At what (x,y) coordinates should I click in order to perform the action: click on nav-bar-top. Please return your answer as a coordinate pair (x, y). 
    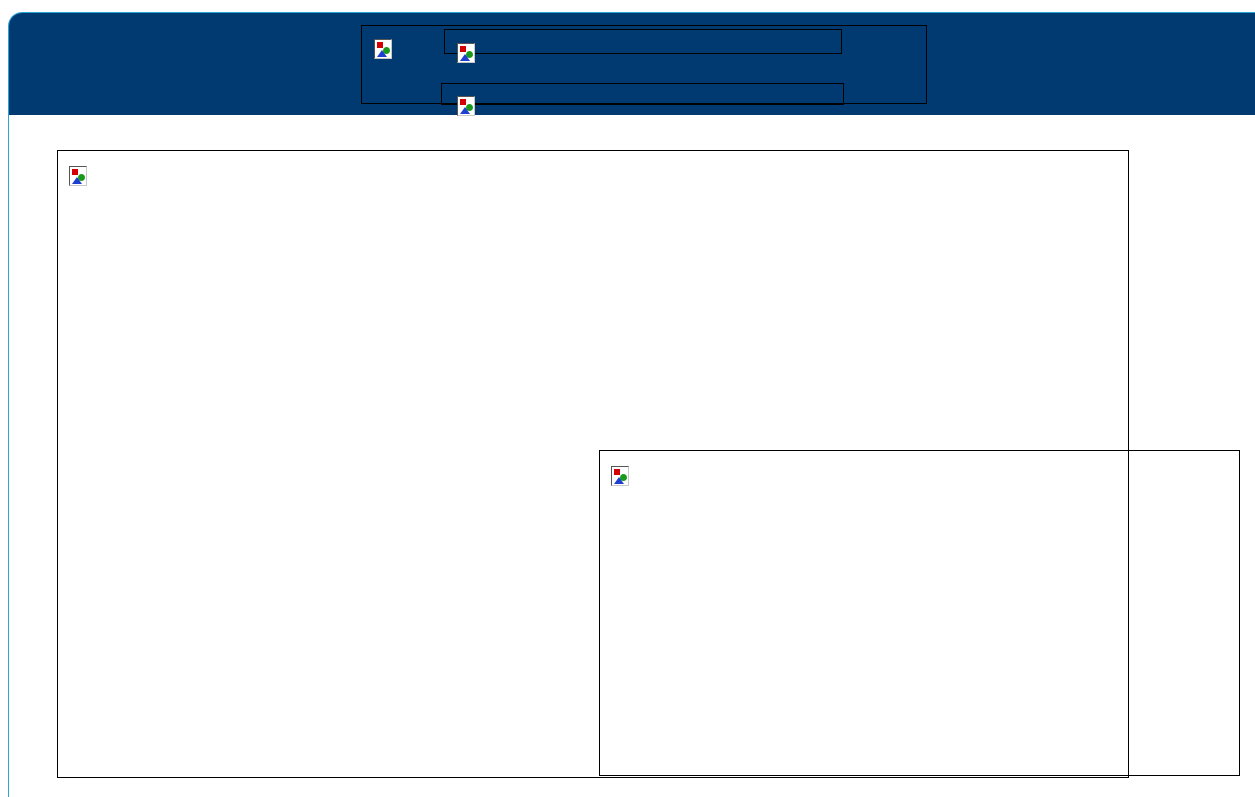
    Looking at the image, I should click on (643, 41).